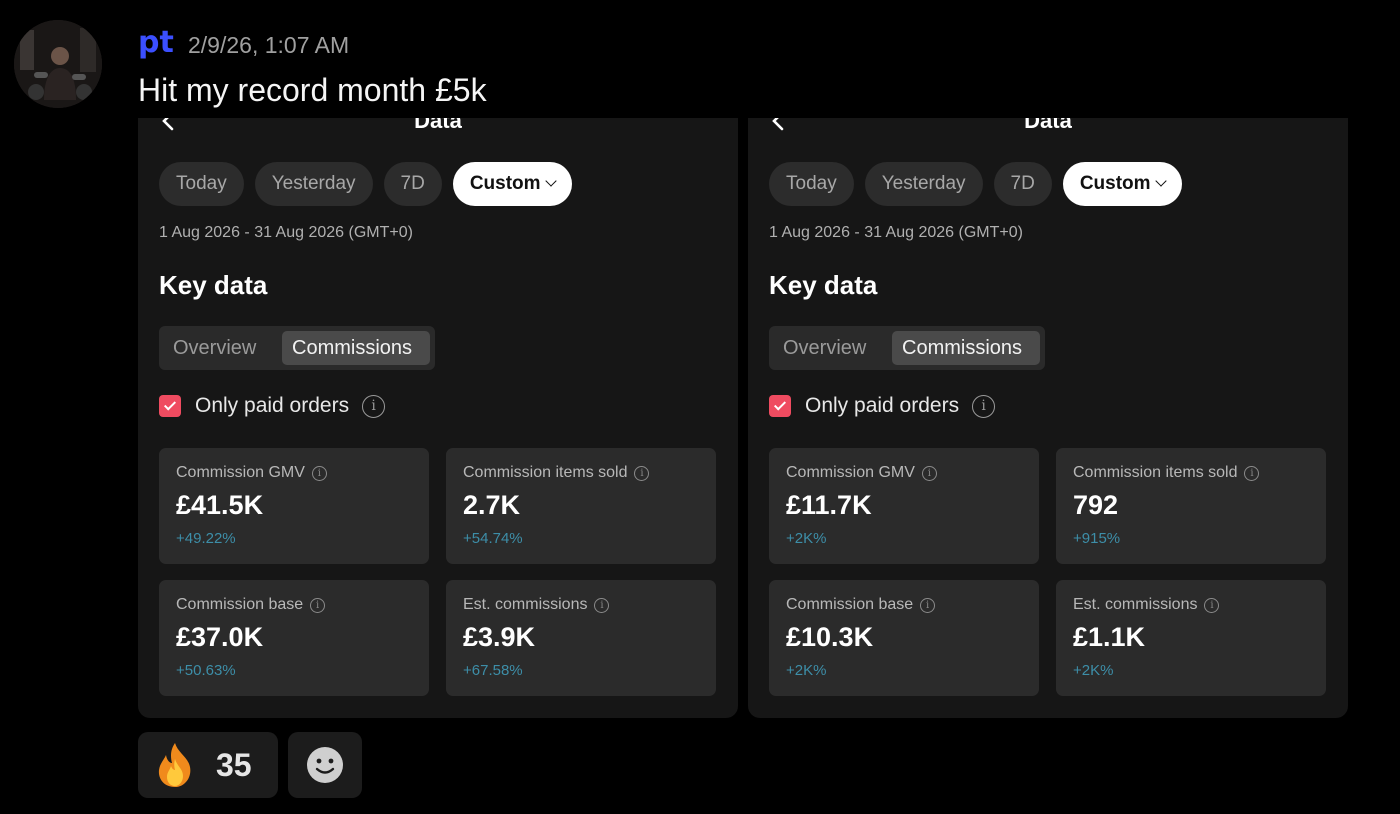  Describe the element at coordinates (1191, 506) in the screenshot. I see `metric-card: Commission items sold i 792 +915%` at that location.